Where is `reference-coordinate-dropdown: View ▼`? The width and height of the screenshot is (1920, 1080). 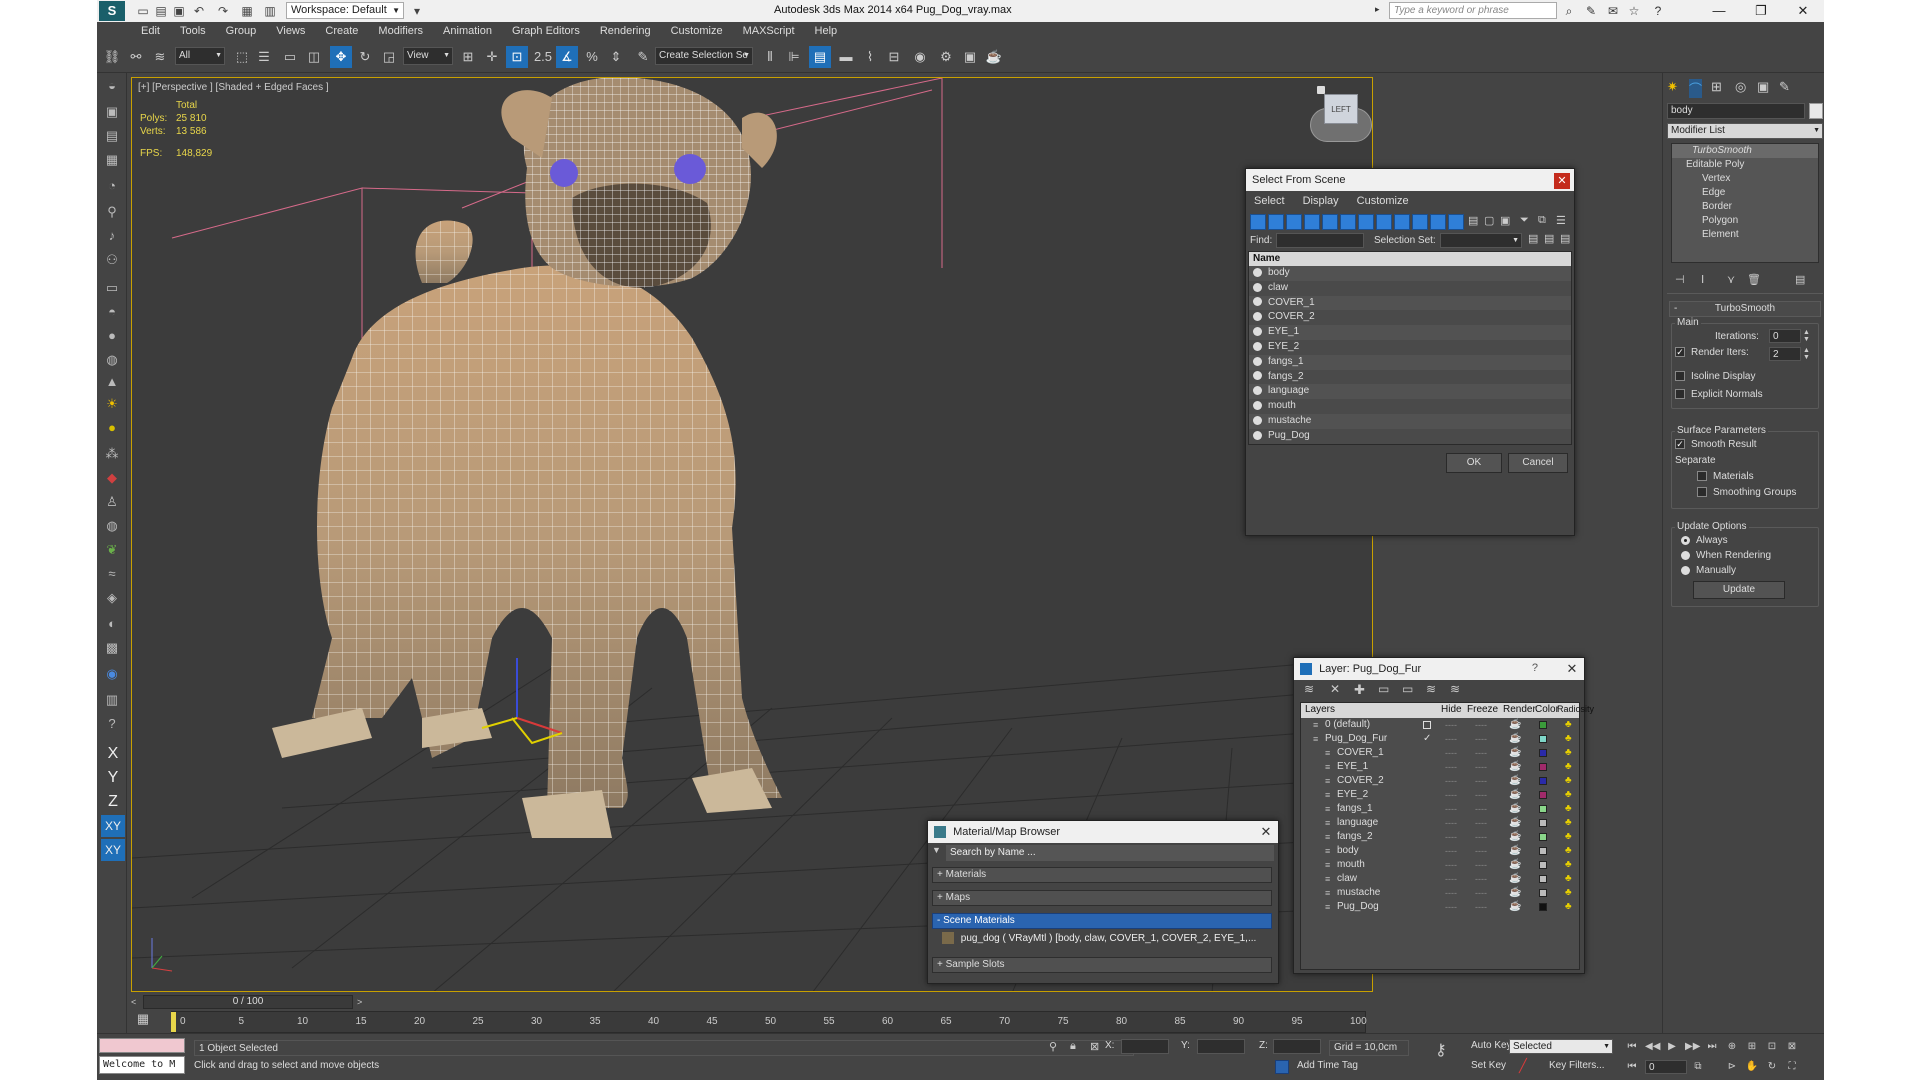
reference-coordinate-dropdown: View ▼ is located at coordinates (428, 56).